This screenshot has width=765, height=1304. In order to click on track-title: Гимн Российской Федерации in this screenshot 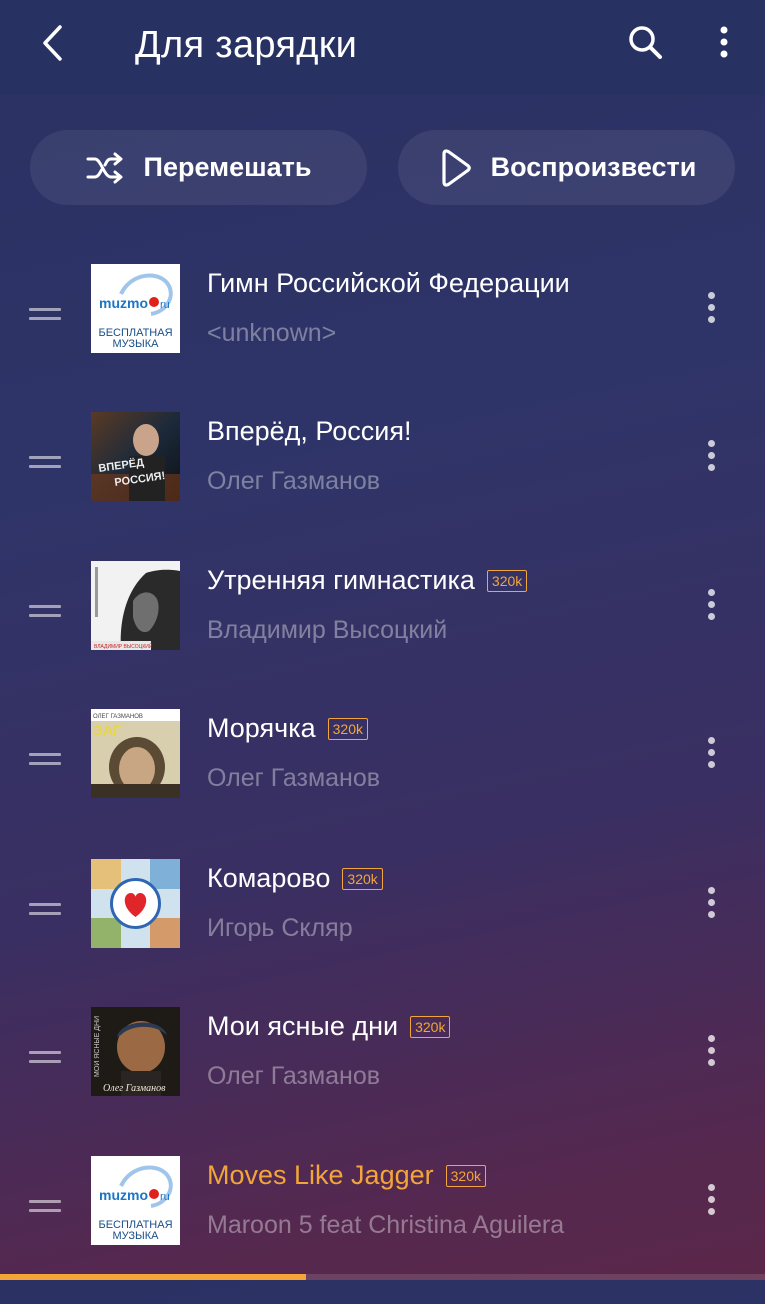, I will do `click(388, 283)`.